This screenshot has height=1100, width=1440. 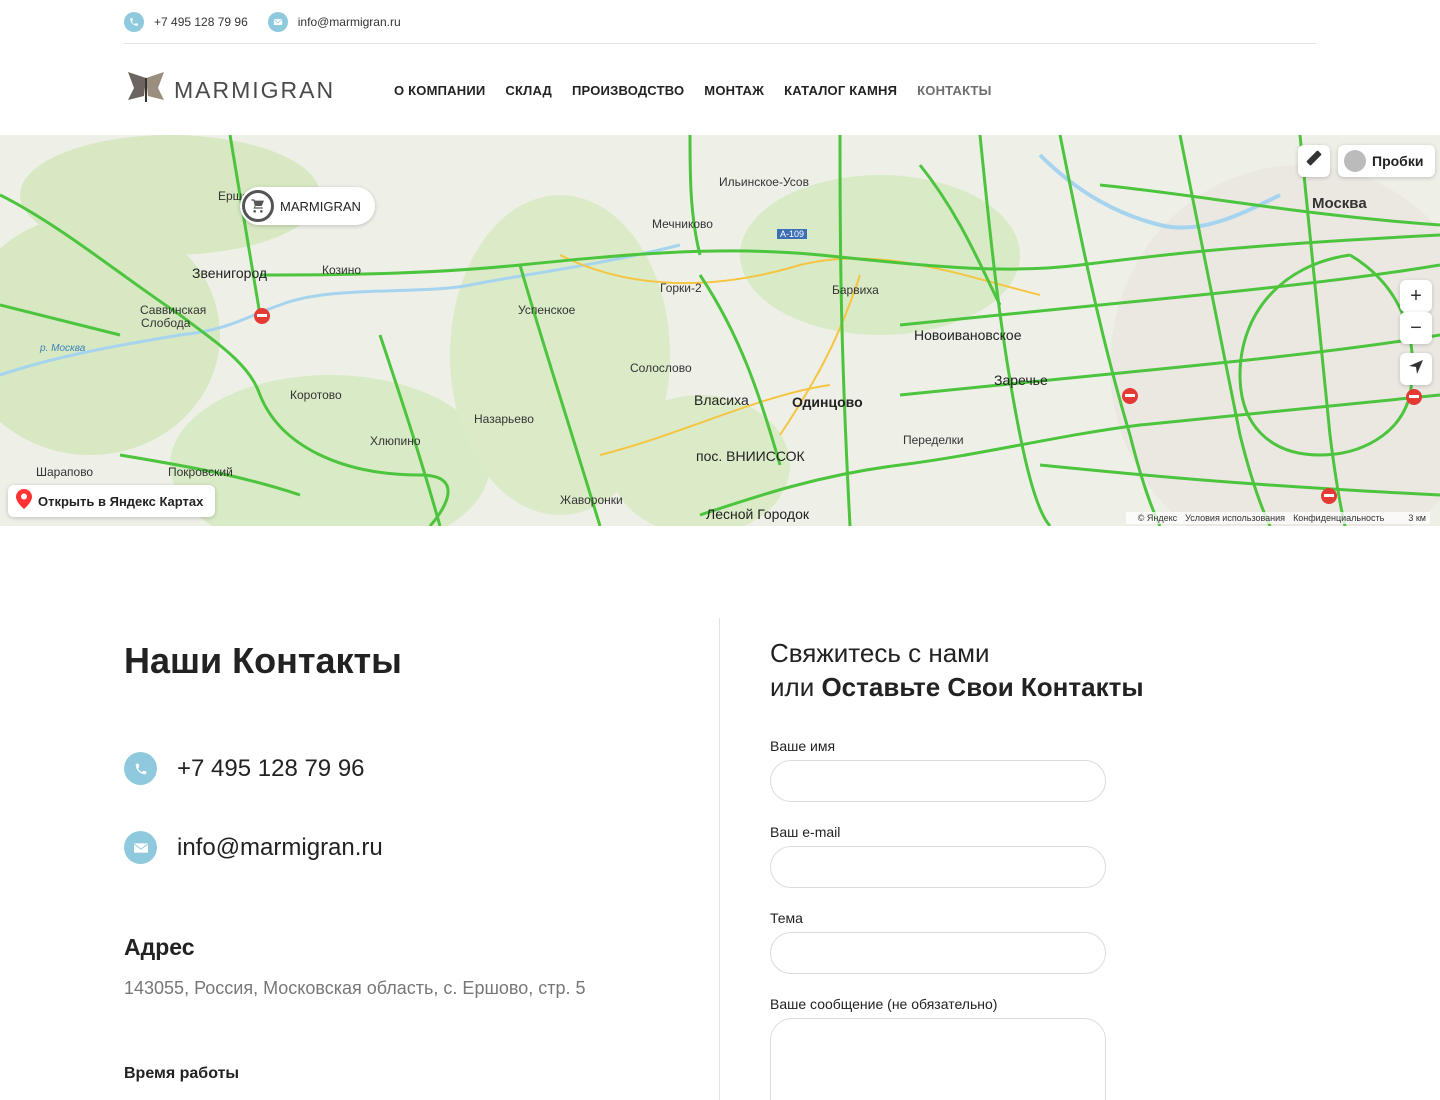 I want to click on map-pin-icon, so click(x=24, y=501).